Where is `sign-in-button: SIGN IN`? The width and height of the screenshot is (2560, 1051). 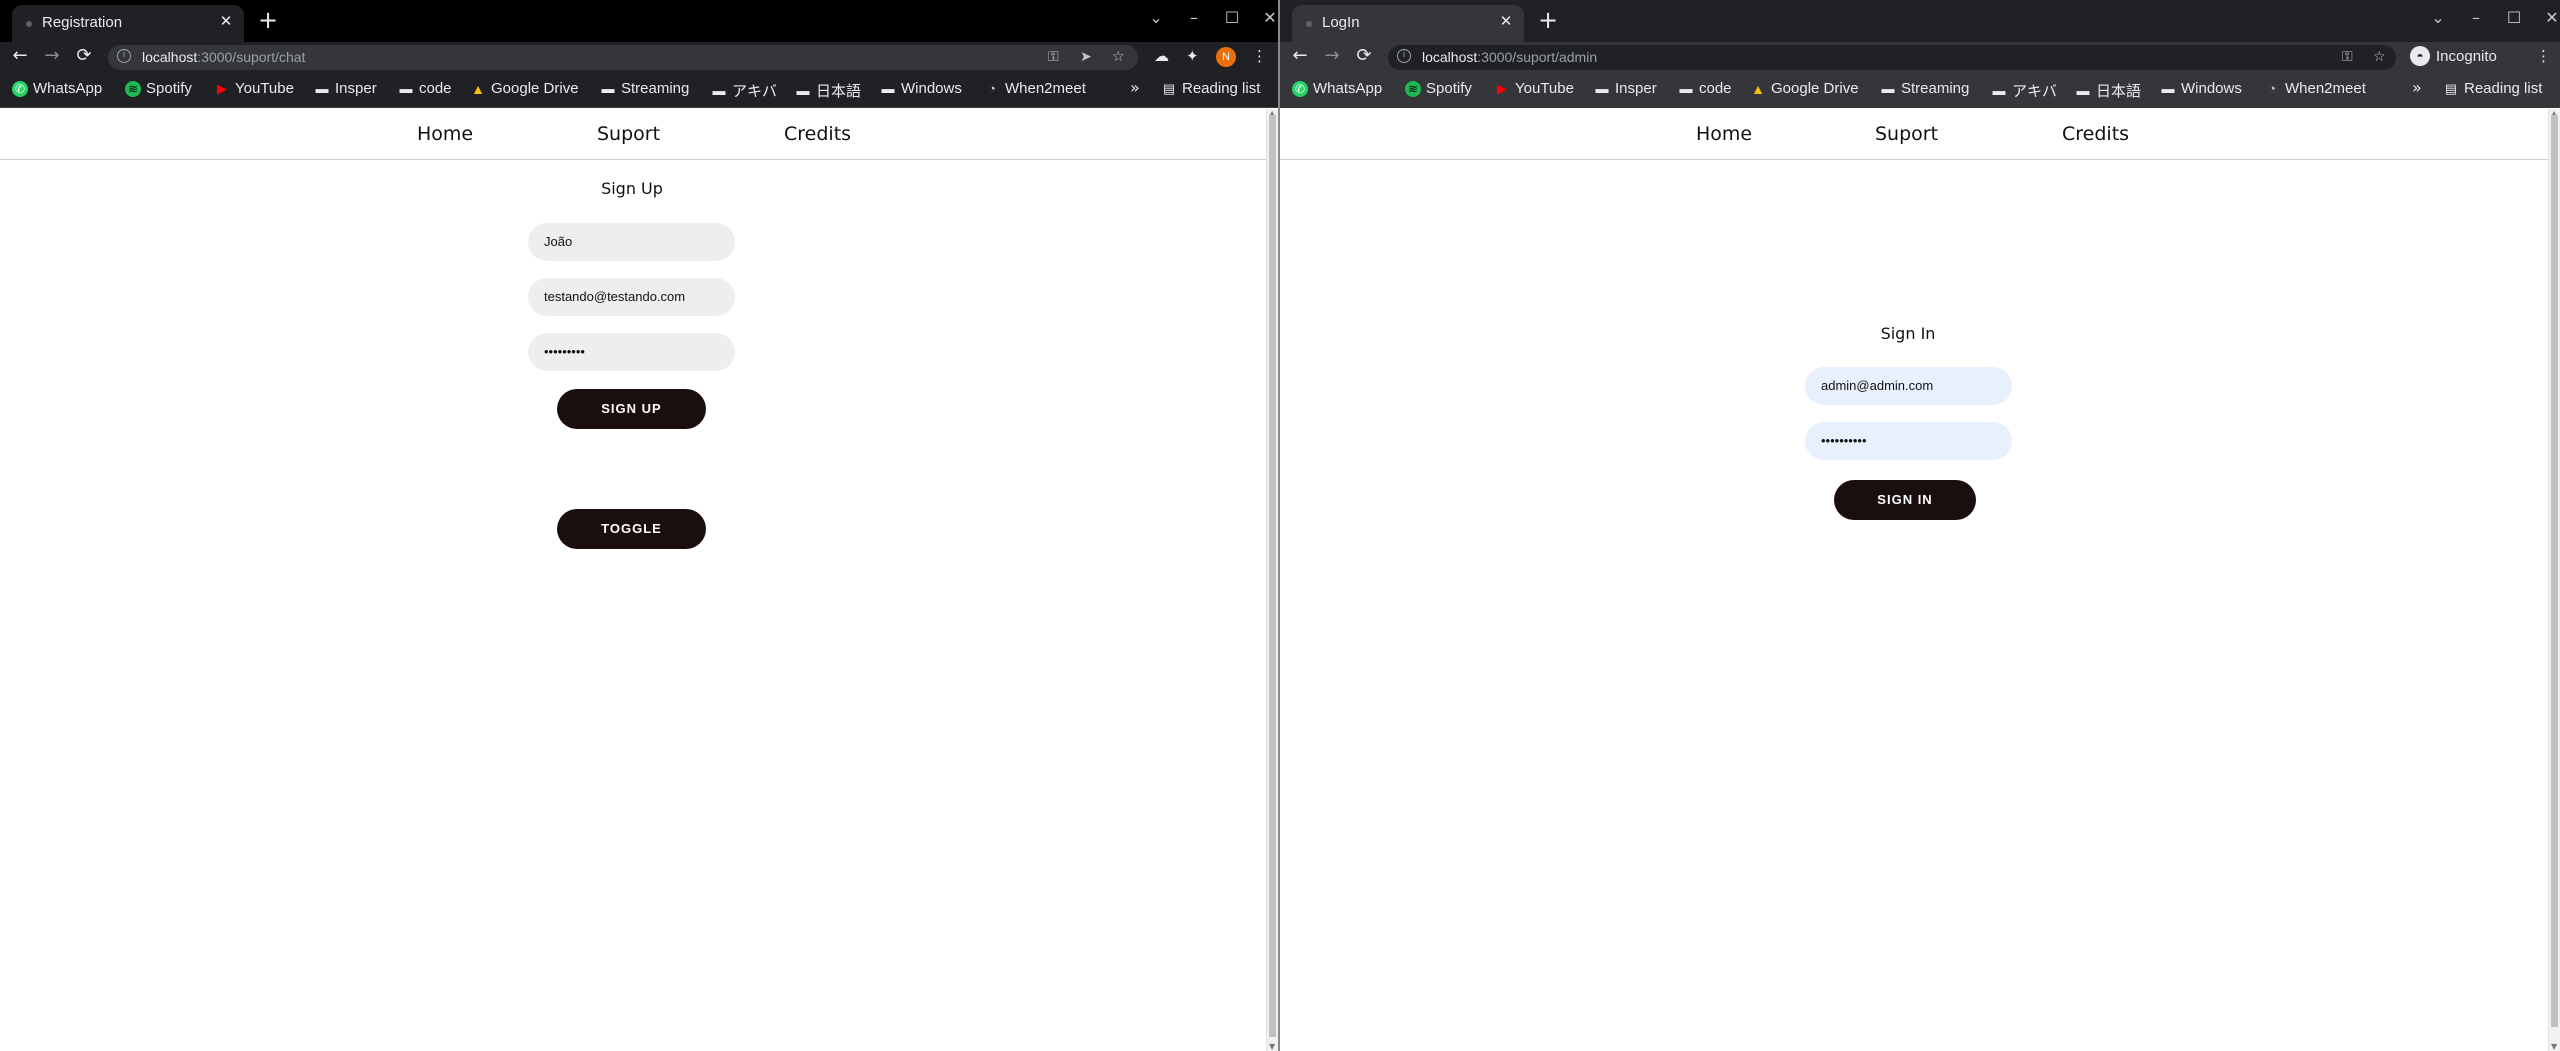
sign-in-button: SIGN IN is located at coordinates (1905, 500).